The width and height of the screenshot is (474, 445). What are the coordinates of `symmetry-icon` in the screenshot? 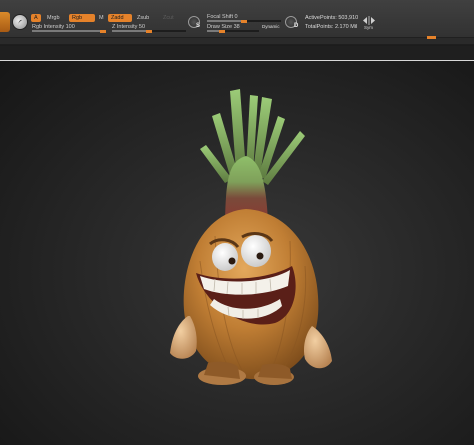 It's located at (369, 20).